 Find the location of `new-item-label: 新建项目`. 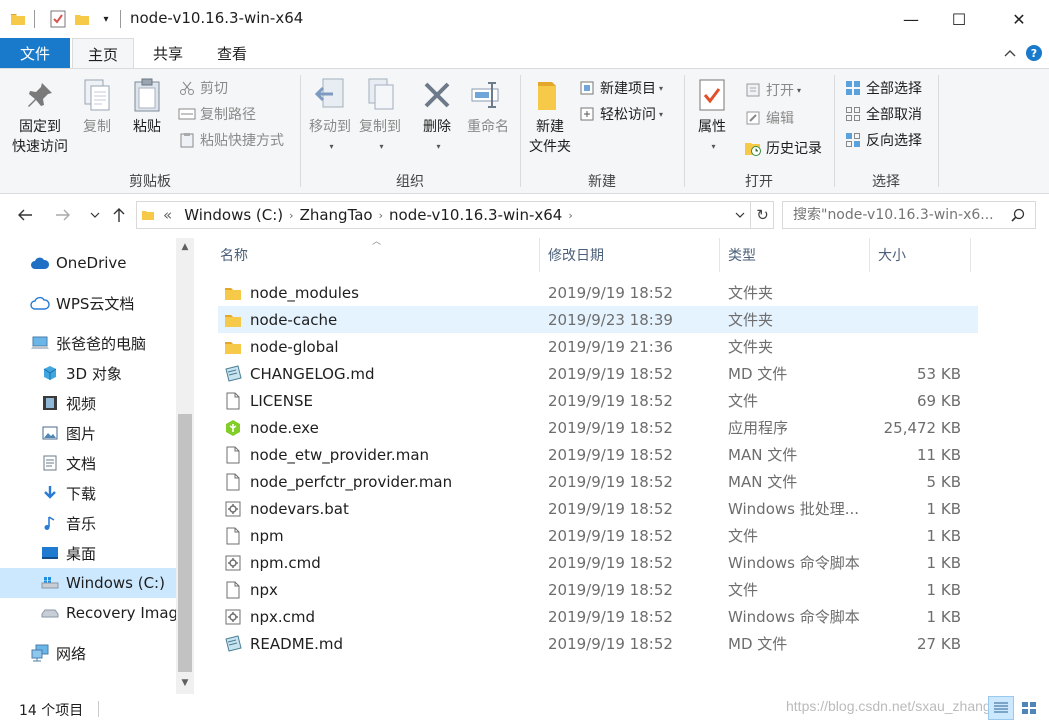

new-item-label: 新建项目 is located at coordinates (628, 89).